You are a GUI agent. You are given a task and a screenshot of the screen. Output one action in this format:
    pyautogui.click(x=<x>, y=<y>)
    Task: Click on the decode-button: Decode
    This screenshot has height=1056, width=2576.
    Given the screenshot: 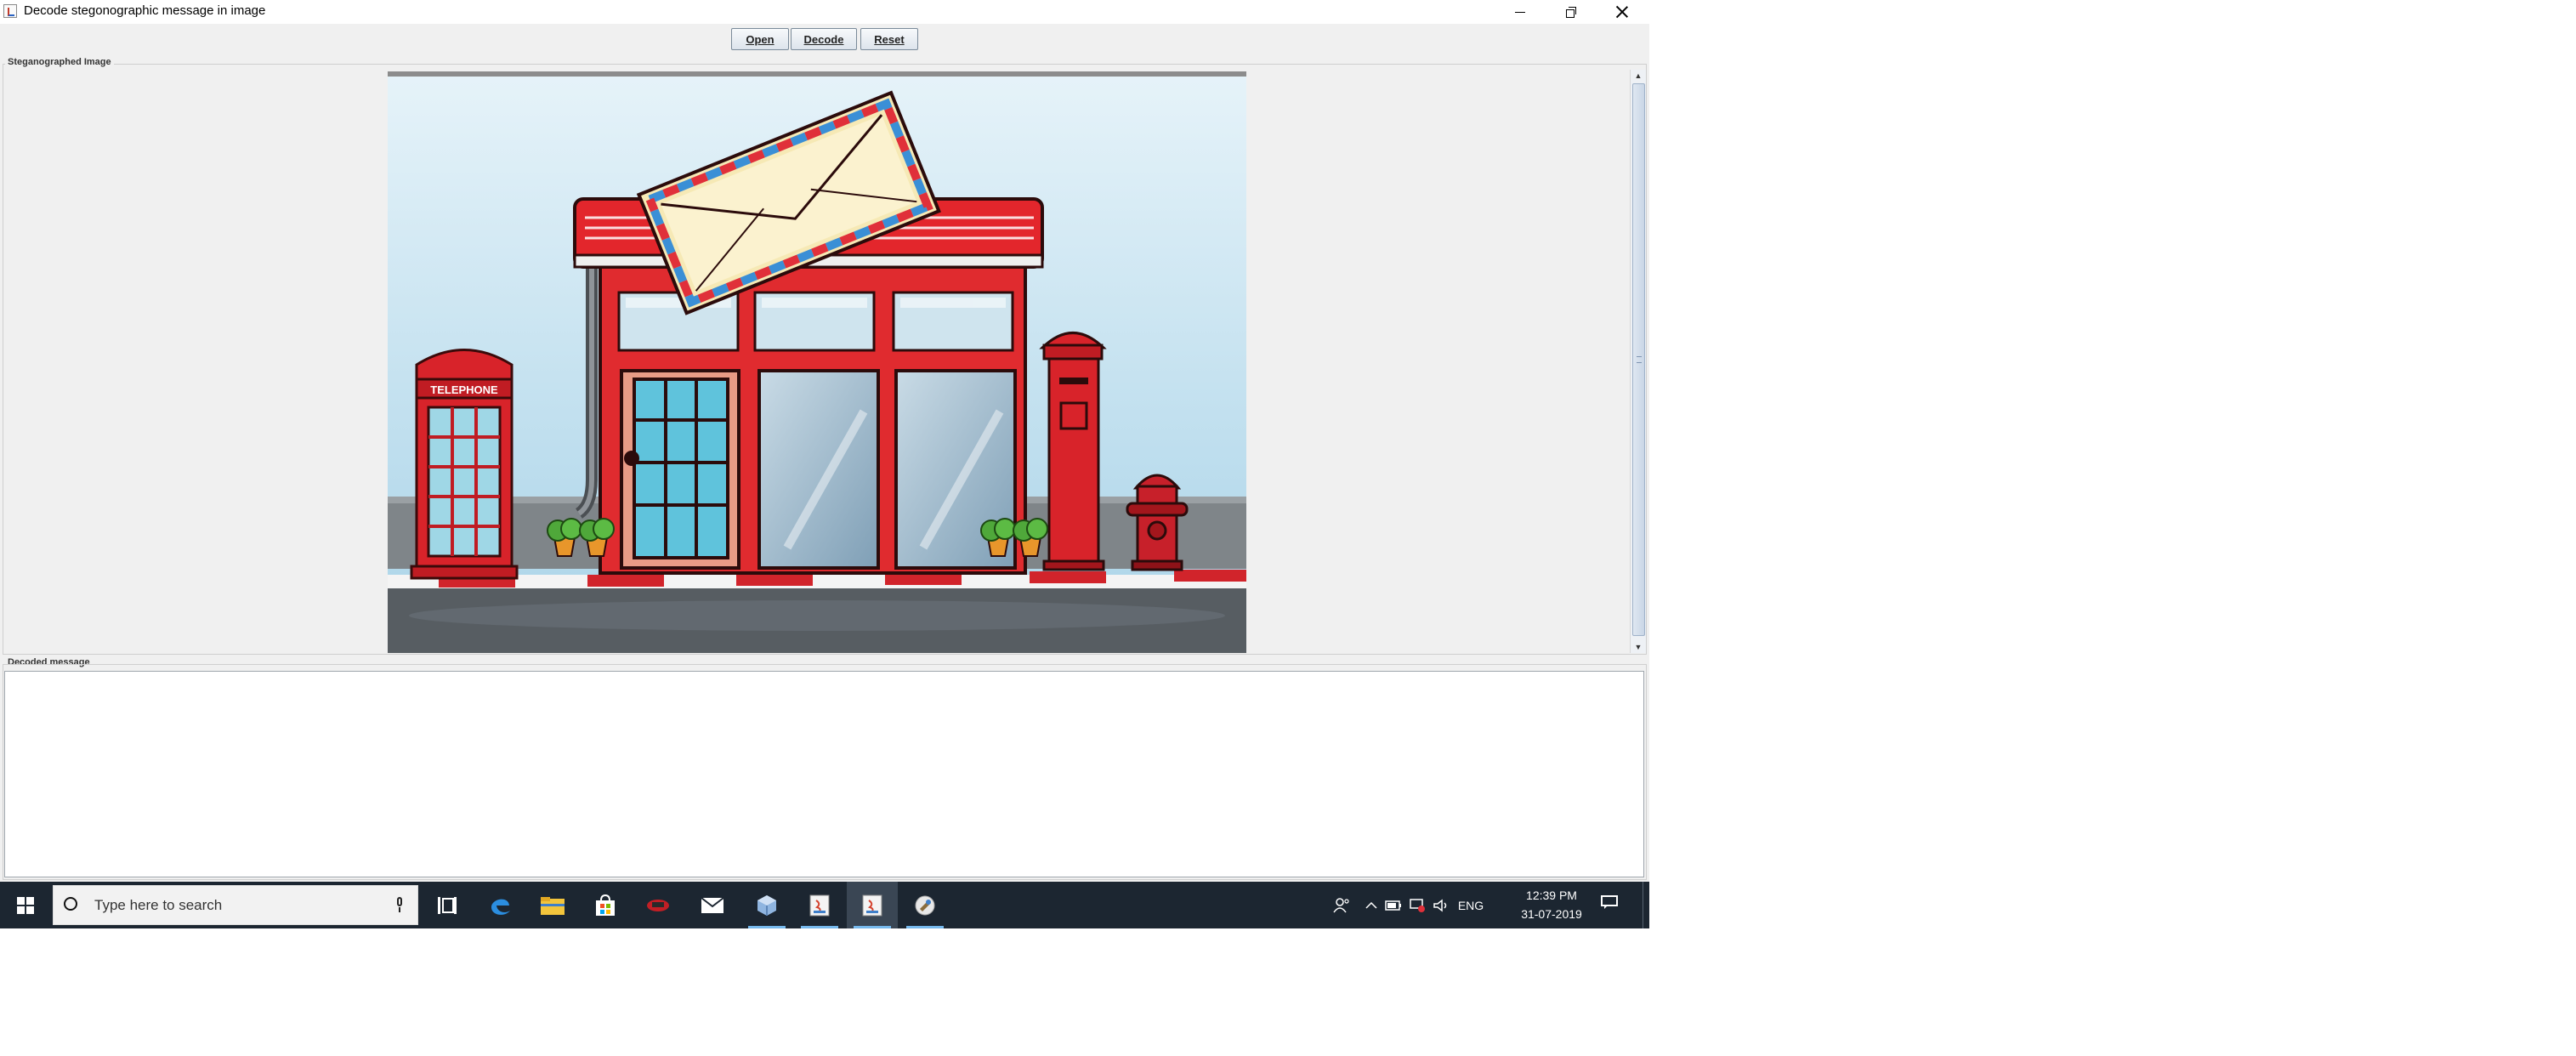 What is the action you would take?
    pyautogui.click(x=824, y=39)
    